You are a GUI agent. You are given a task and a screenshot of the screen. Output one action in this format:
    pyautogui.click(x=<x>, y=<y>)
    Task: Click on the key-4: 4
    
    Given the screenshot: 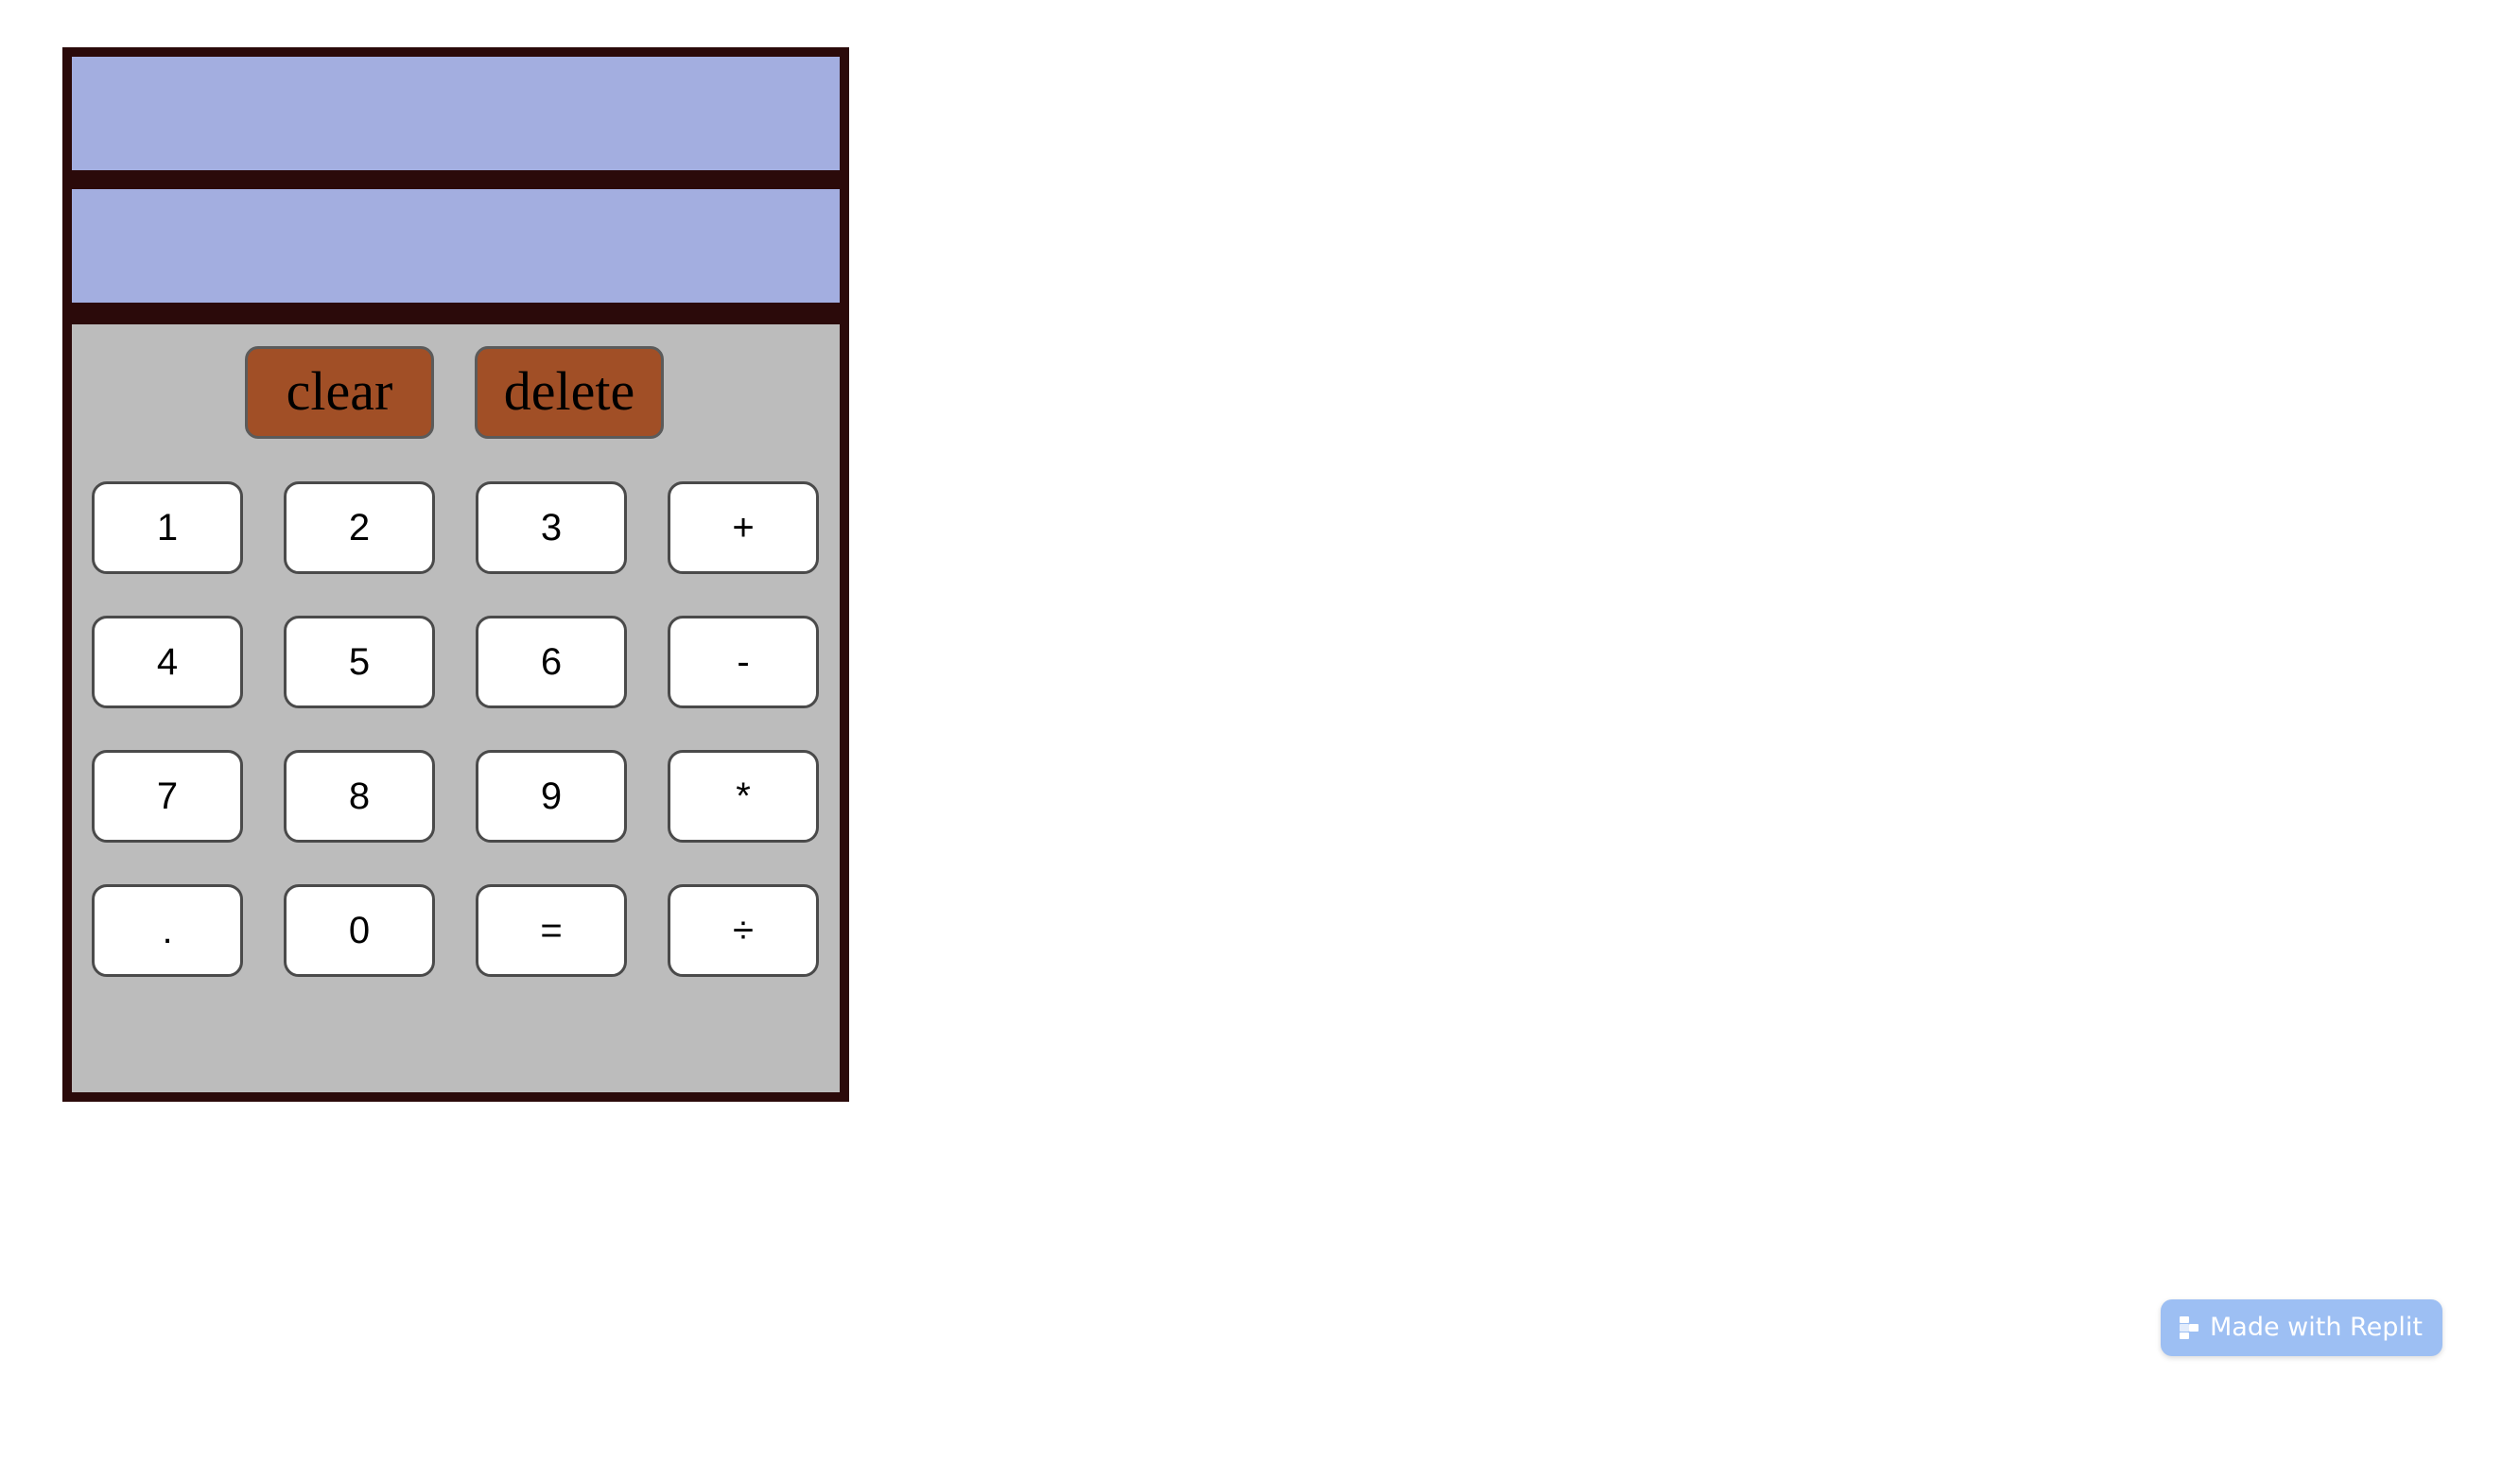 What is the action you would take?
    pyautogui.click(x=167, y=662)
    